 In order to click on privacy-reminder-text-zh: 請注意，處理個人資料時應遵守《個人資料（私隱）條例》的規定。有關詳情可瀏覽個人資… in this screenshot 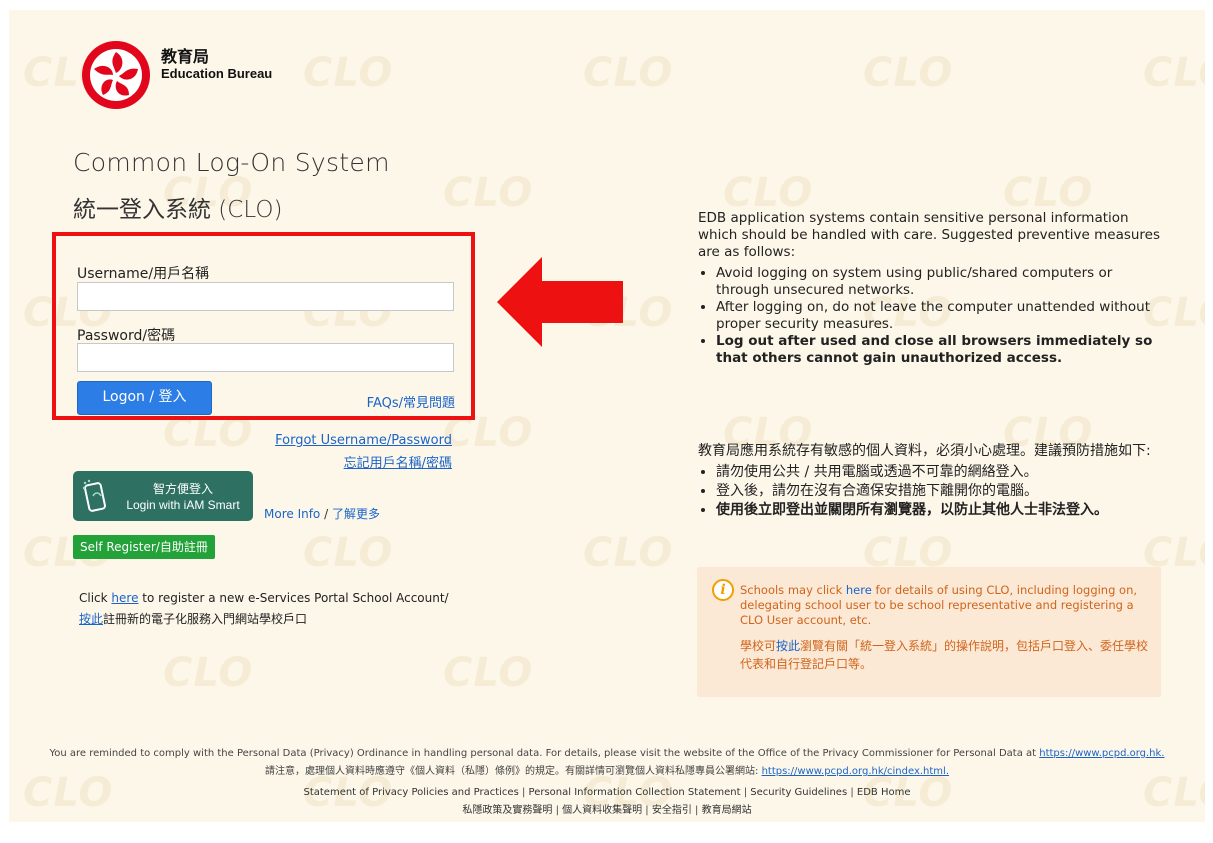, I will do `click(513, 771)`.